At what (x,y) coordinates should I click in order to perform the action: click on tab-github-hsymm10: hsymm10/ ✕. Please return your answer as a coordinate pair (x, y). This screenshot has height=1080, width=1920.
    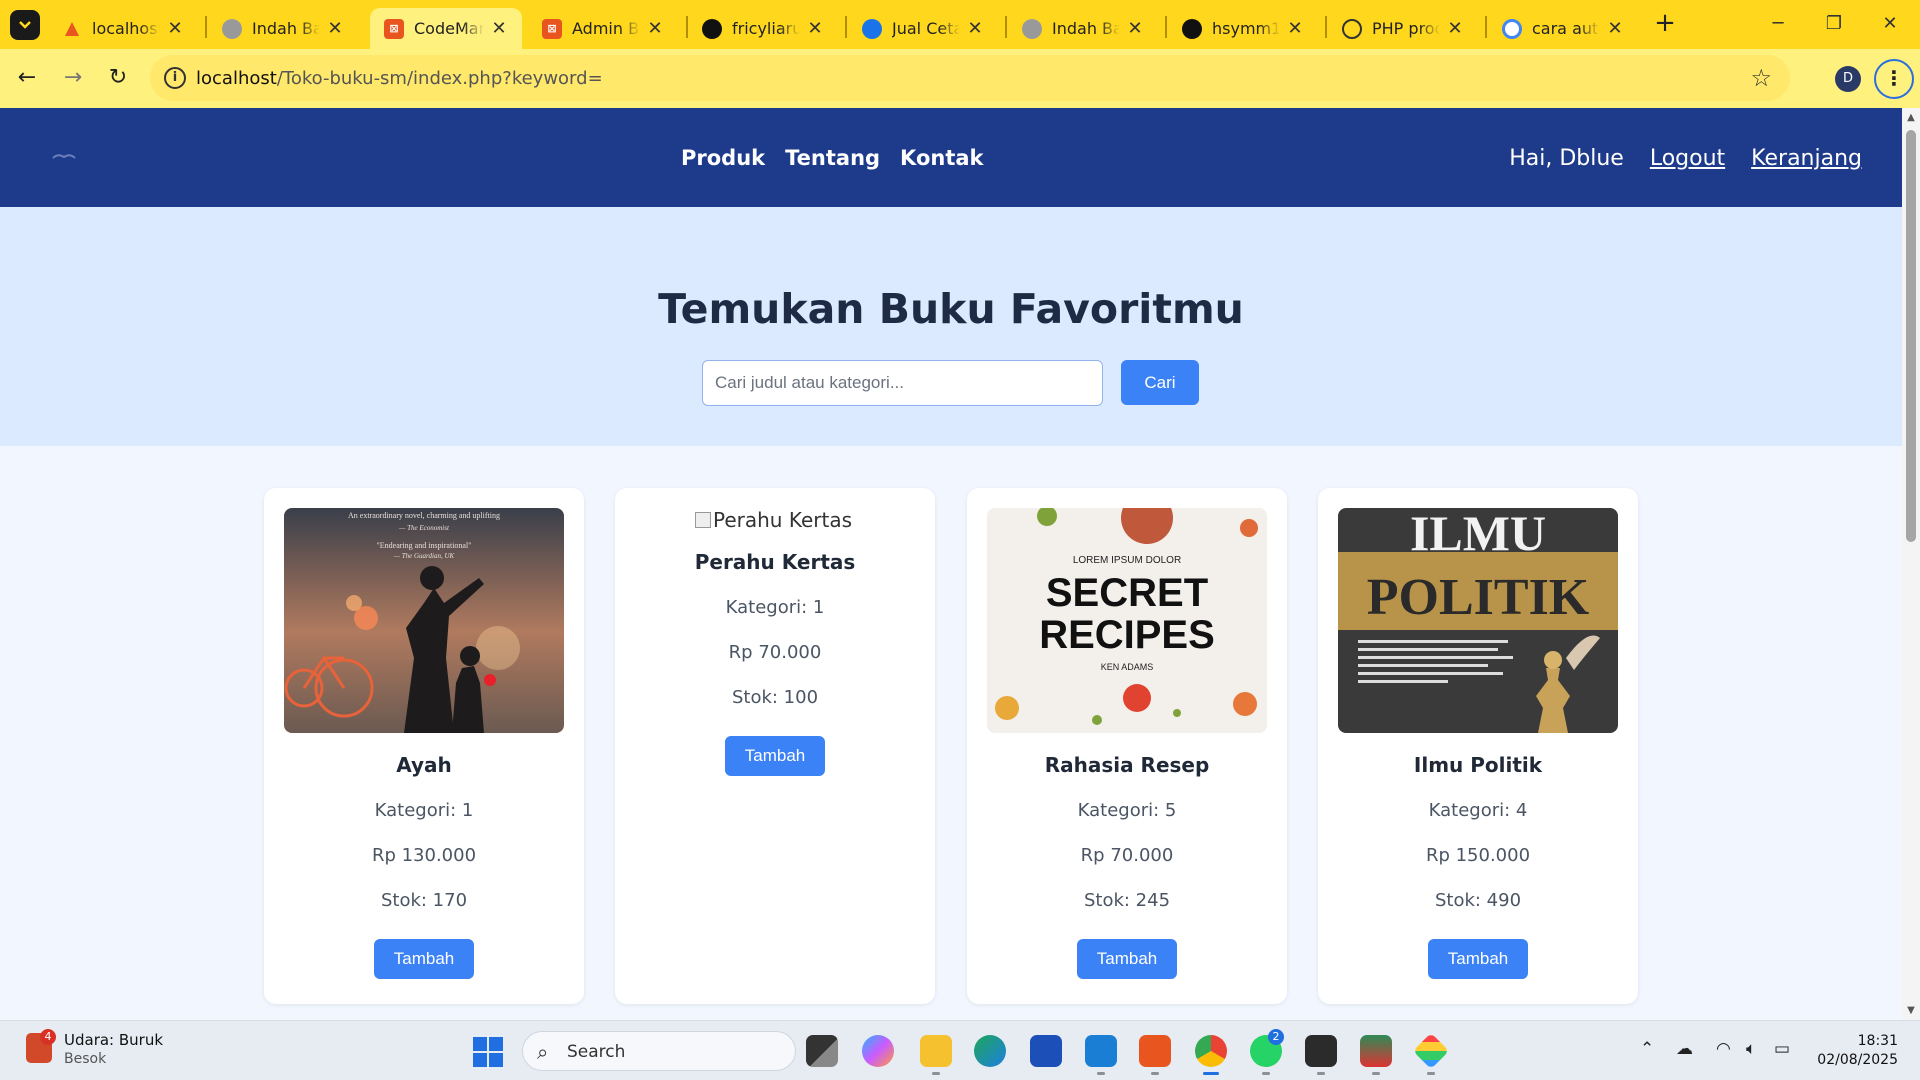
    Looking at the image, I should click on (1243, 28).